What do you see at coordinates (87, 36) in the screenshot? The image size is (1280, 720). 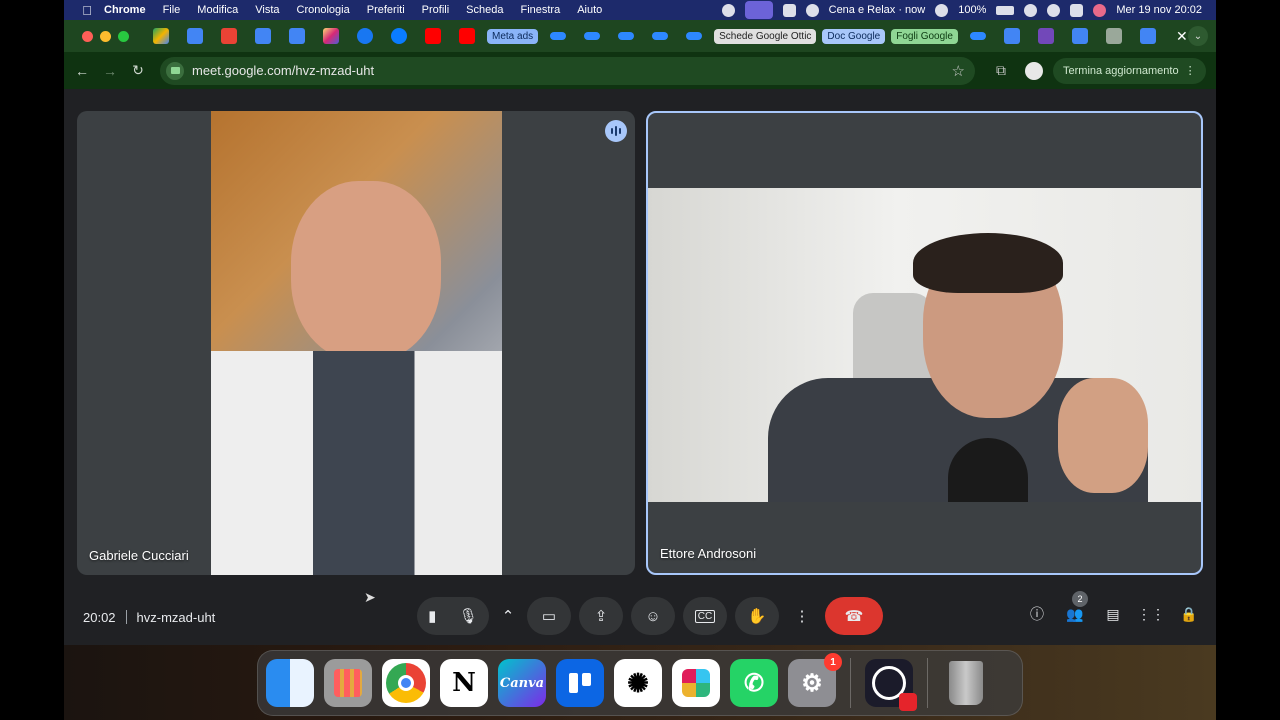 I see `close-window-button` at bounding box center [87, 36].